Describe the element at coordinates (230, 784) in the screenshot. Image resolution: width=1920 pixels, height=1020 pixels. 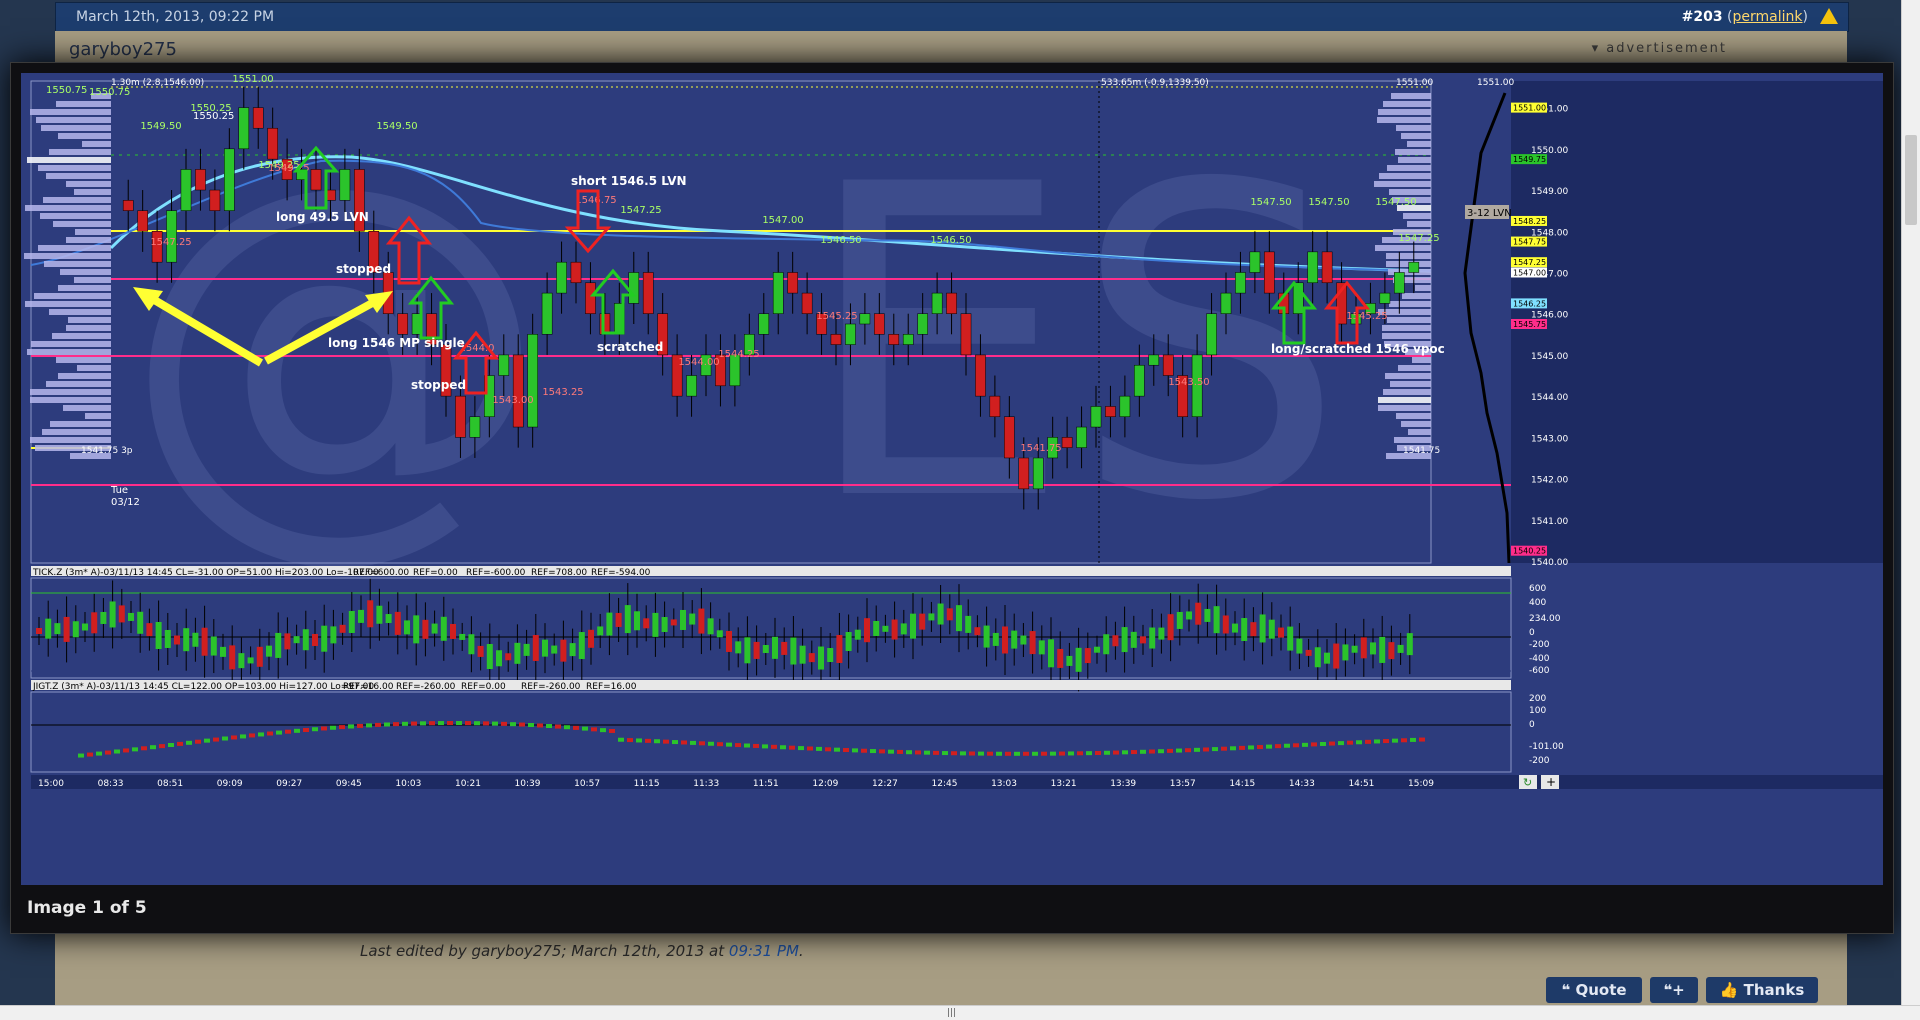
I see `time-tick-label: 09:09` at that location.